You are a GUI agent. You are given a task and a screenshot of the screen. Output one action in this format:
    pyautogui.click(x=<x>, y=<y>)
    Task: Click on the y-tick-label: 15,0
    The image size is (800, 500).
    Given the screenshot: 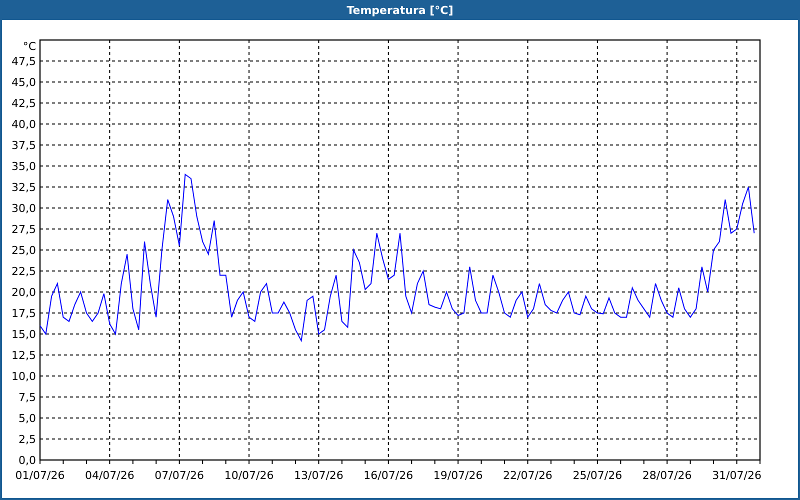 What is the action you would take?
    pyautogui.click(x=24, y=334)
    